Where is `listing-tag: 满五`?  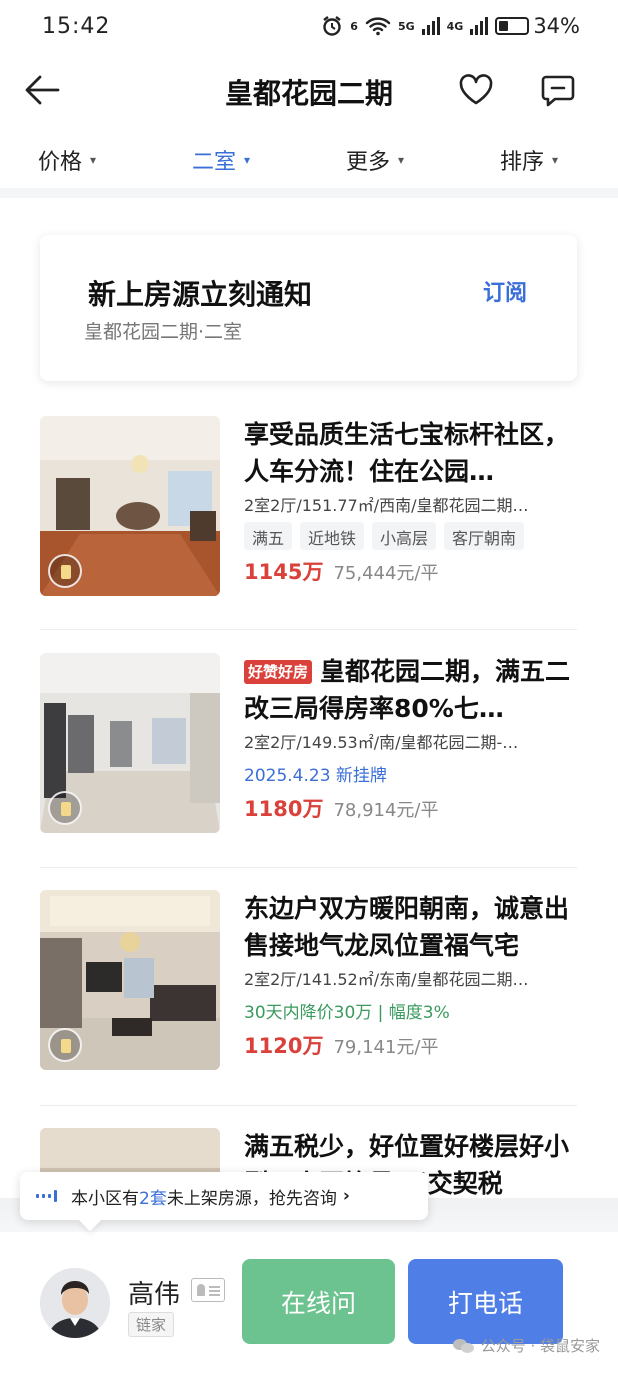 listing-tag: 满五 is located at coordinates (268, 536).